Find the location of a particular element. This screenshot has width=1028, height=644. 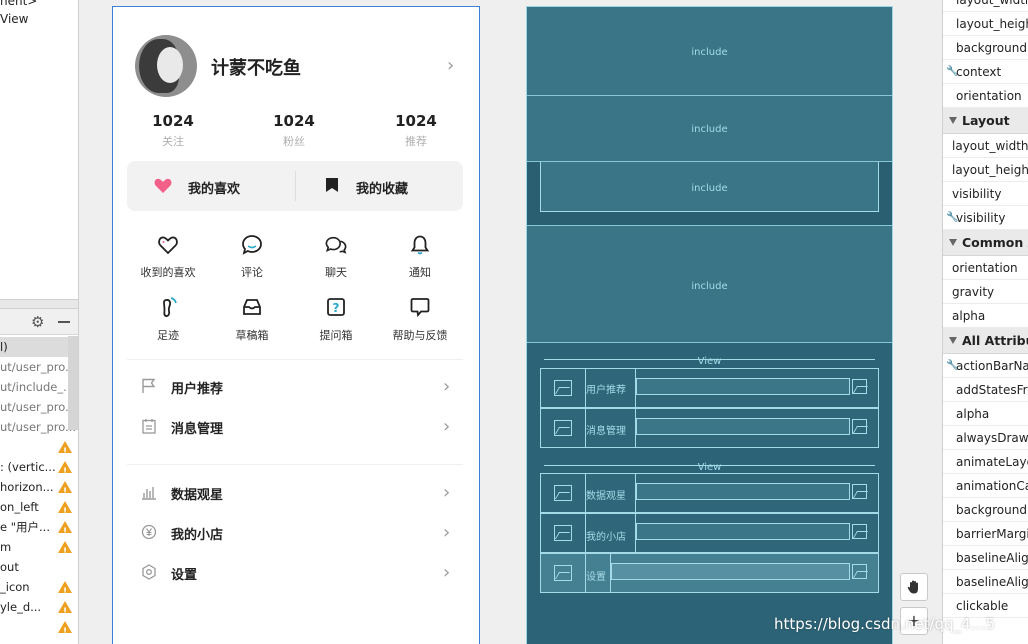

attribute-row: 🔧 context is located at coordinates (985, 72).